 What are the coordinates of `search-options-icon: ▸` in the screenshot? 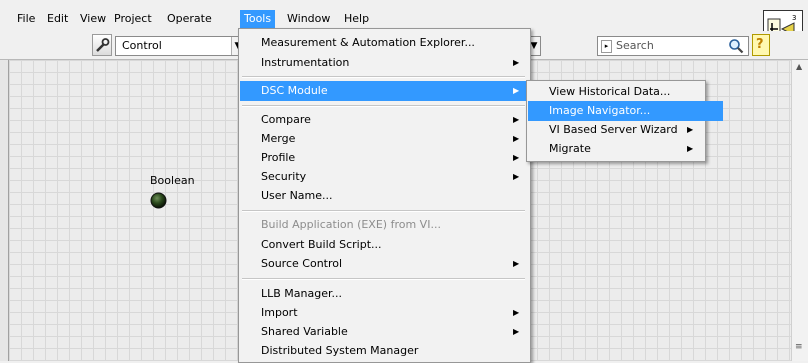 It's located at (606, 46).